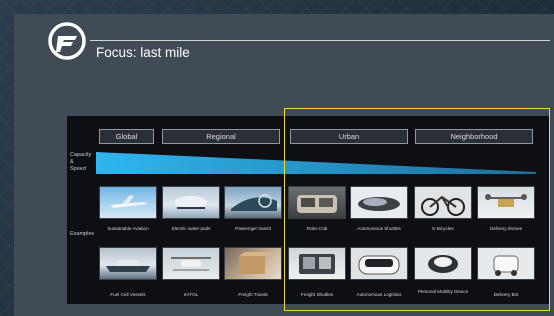 This screenshot has width=554, height=316. I want to click on thumb-sustainable-aviation, so click(128, 202).